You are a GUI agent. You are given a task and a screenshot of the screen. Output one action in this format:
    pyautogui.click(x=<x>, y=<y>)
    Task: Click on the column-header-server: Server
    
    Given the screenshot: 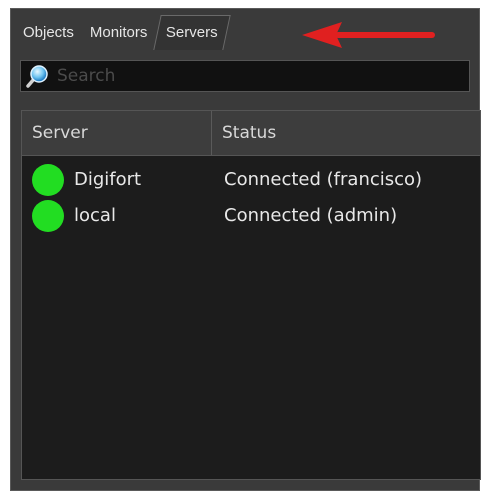 What is the action you would take?
    pyautogui.click(x=122, y=133)
    